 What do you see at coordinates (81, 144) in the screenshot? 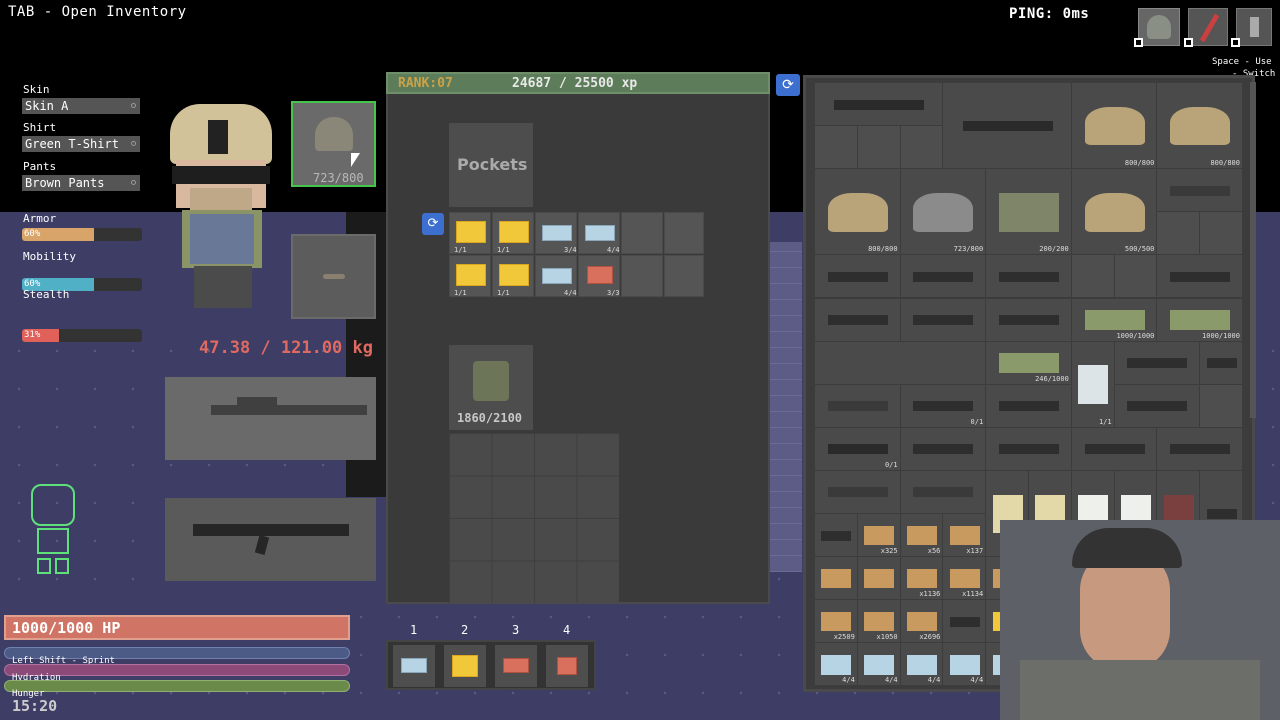
I see `shirt-dropdown: Green T-Shirt` at bounding box center [81, 144].